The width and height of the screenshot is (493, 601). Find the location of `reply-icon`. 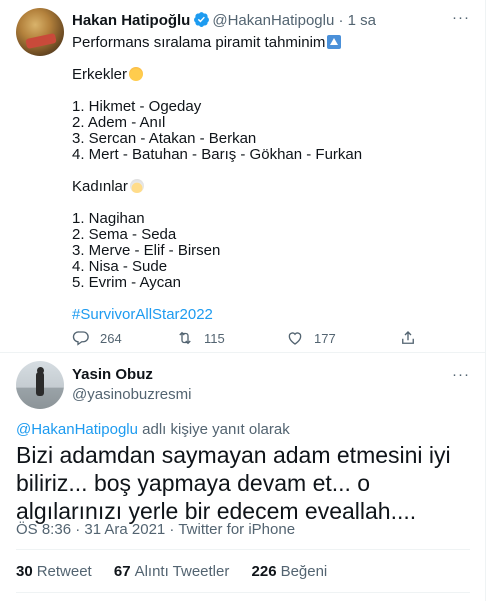

reply-icon is located at coordinates (80, 338).